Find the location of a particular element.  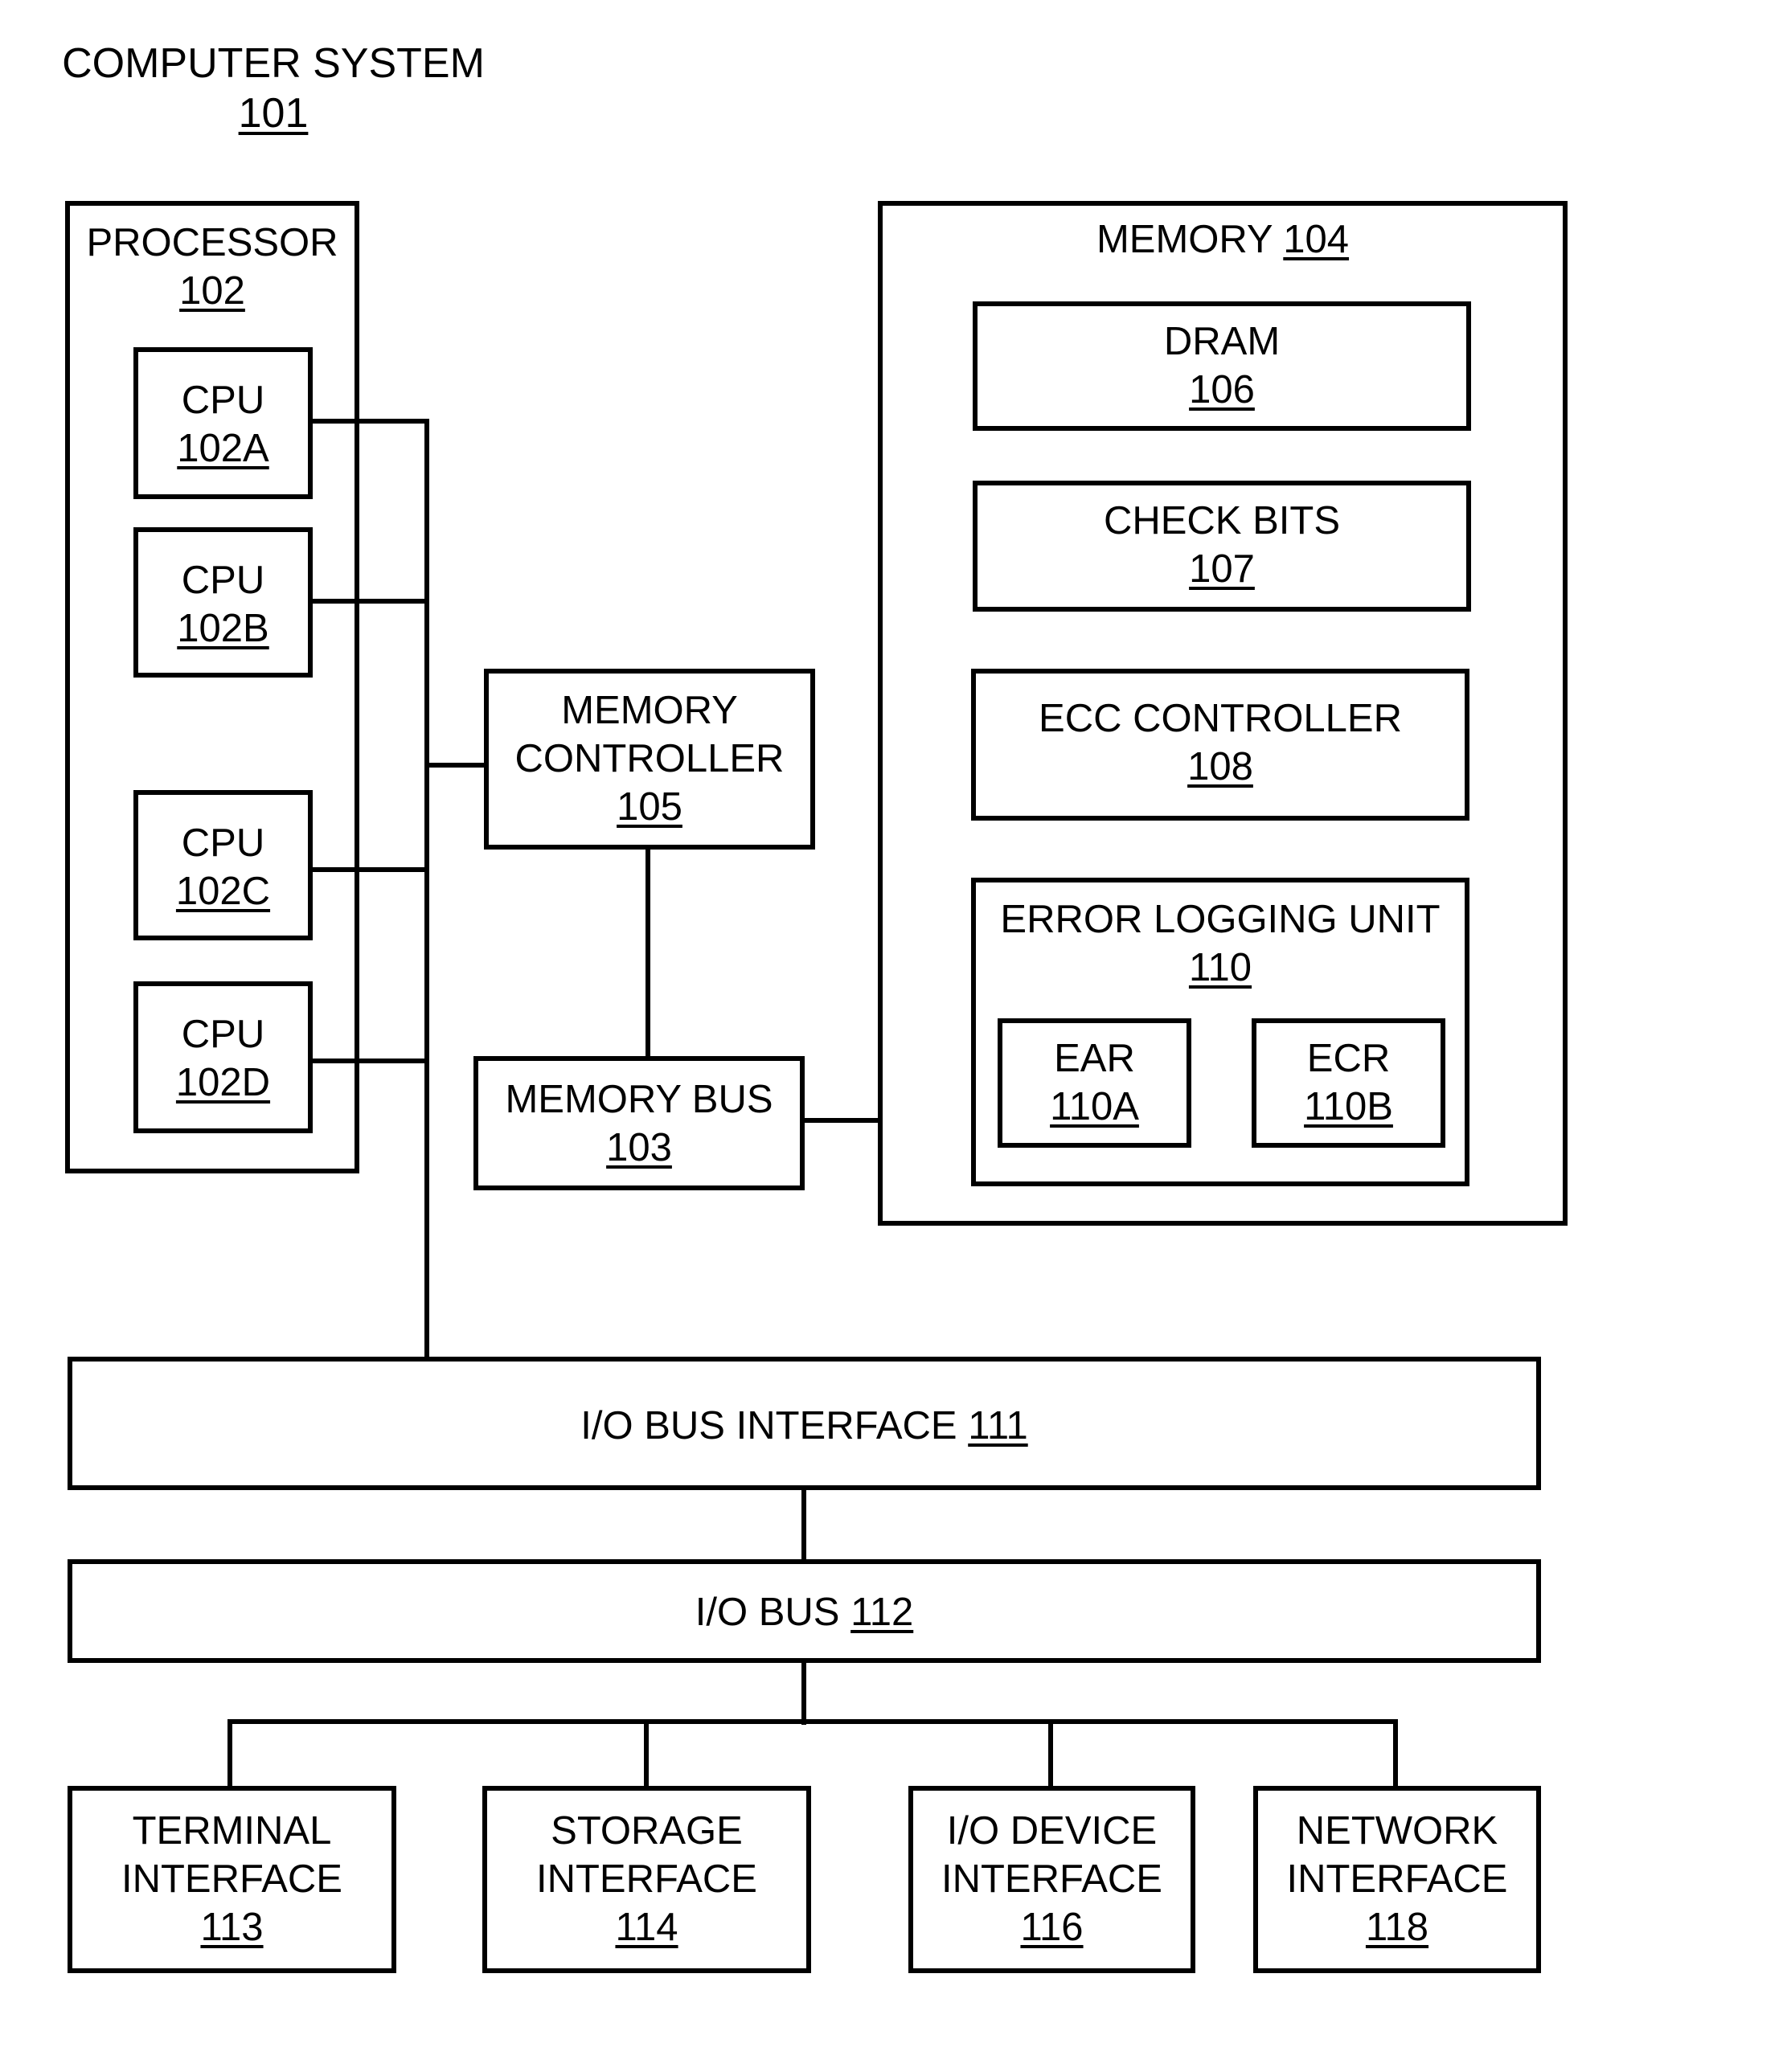

io-bus-interface-label: I/O BUS INTERFACE is located at coordinates (768, 1426).